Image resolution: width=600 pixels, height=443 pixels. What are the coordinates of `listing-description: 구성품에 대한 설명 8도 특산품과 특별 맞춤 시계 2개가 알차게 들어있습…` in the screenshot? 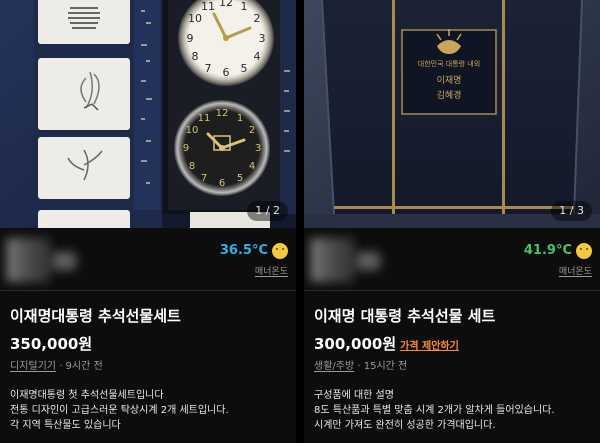 It's located at (455, 410).